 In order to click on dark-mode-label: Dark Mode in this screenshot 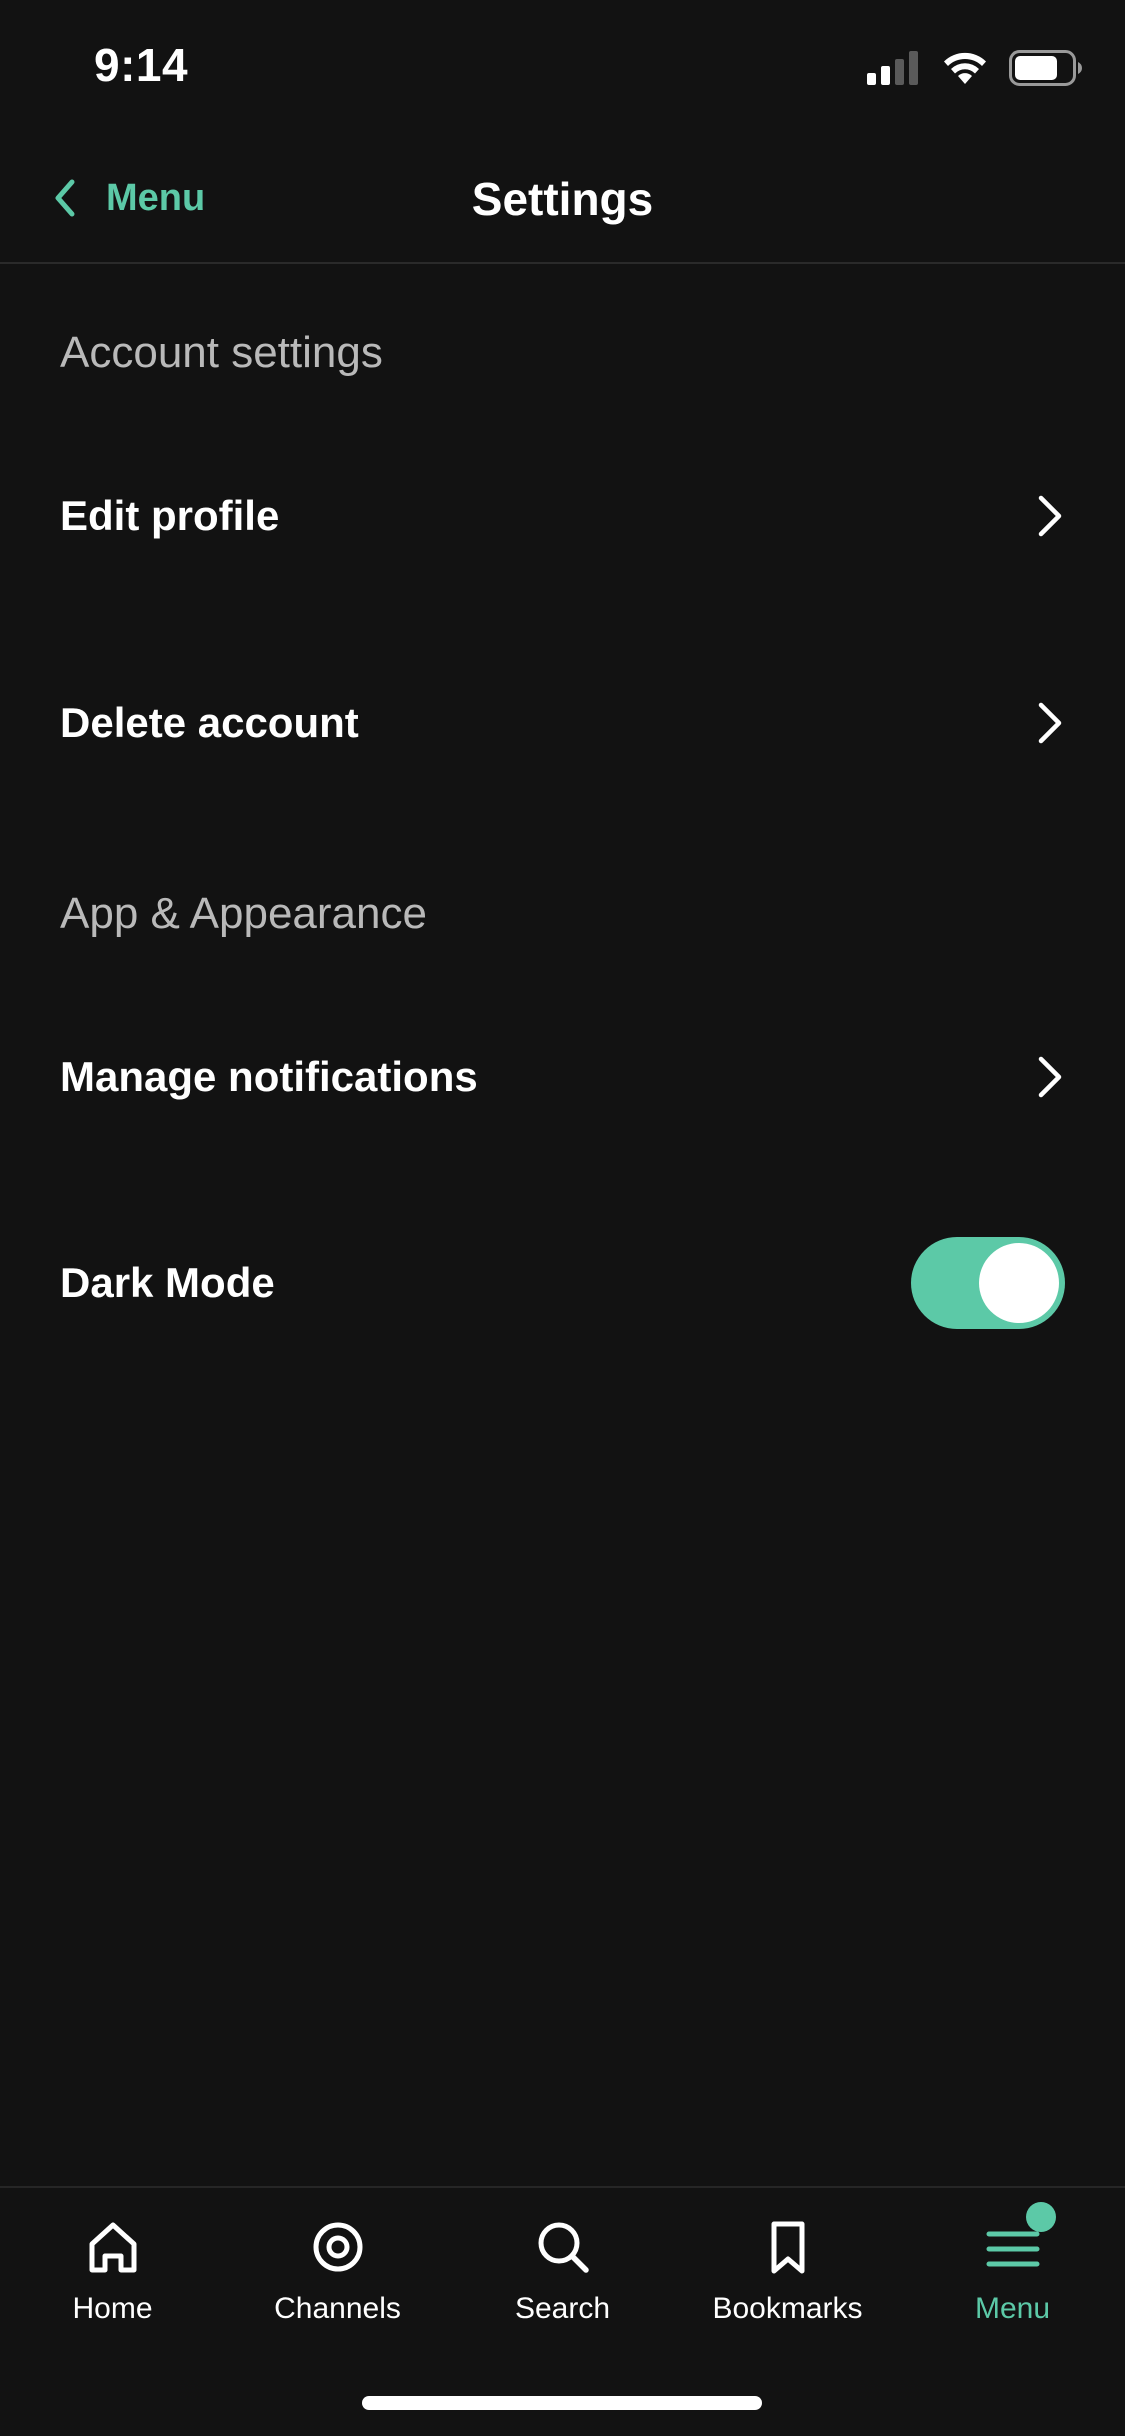, I will do `click(167, 1282)`.